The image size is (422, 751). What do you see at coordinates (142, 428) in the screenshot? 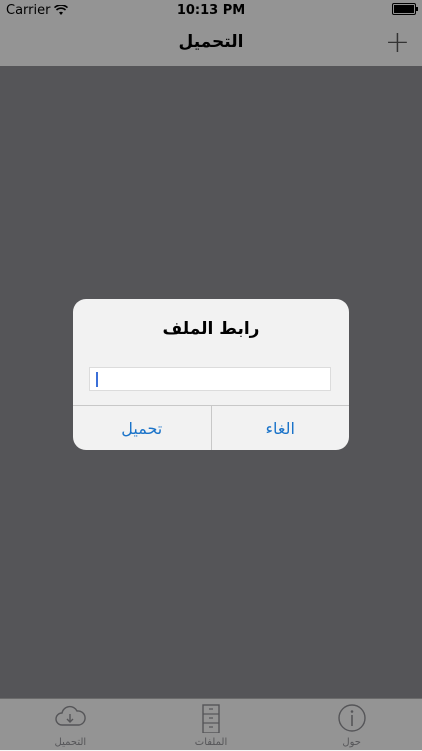
I see `download-button: تحميل` at bounding box center [142, 428].